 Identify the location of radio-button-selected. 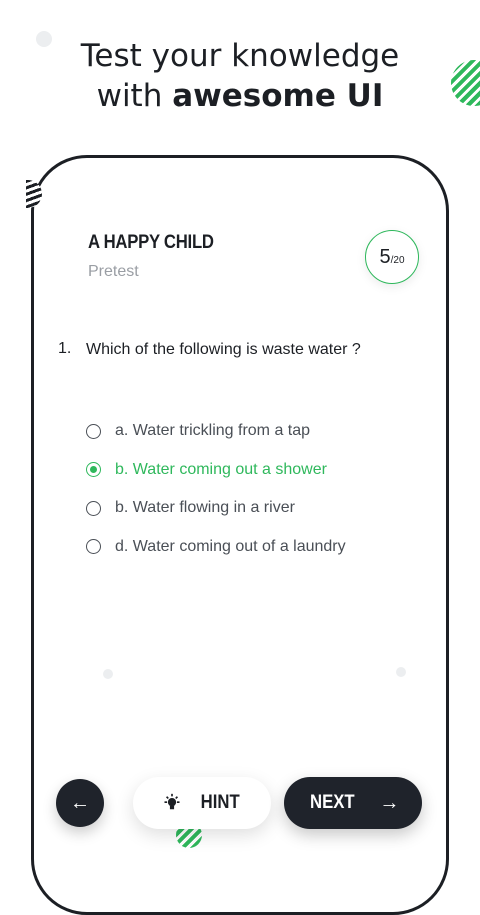
(93, 470).